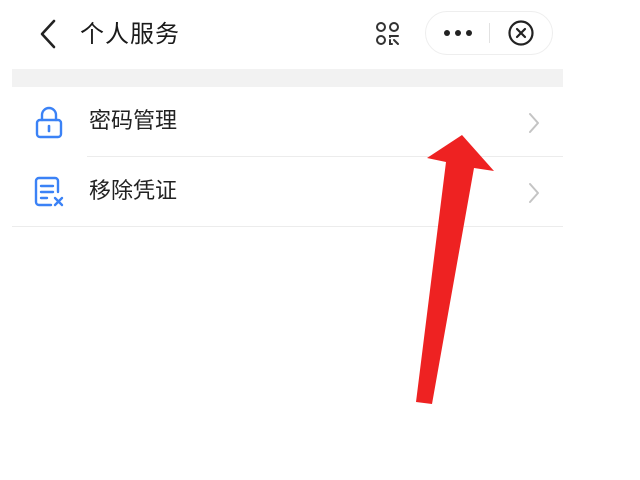  I want to click on list-item-remove-credential: 移除凭证, so click(287, 192).